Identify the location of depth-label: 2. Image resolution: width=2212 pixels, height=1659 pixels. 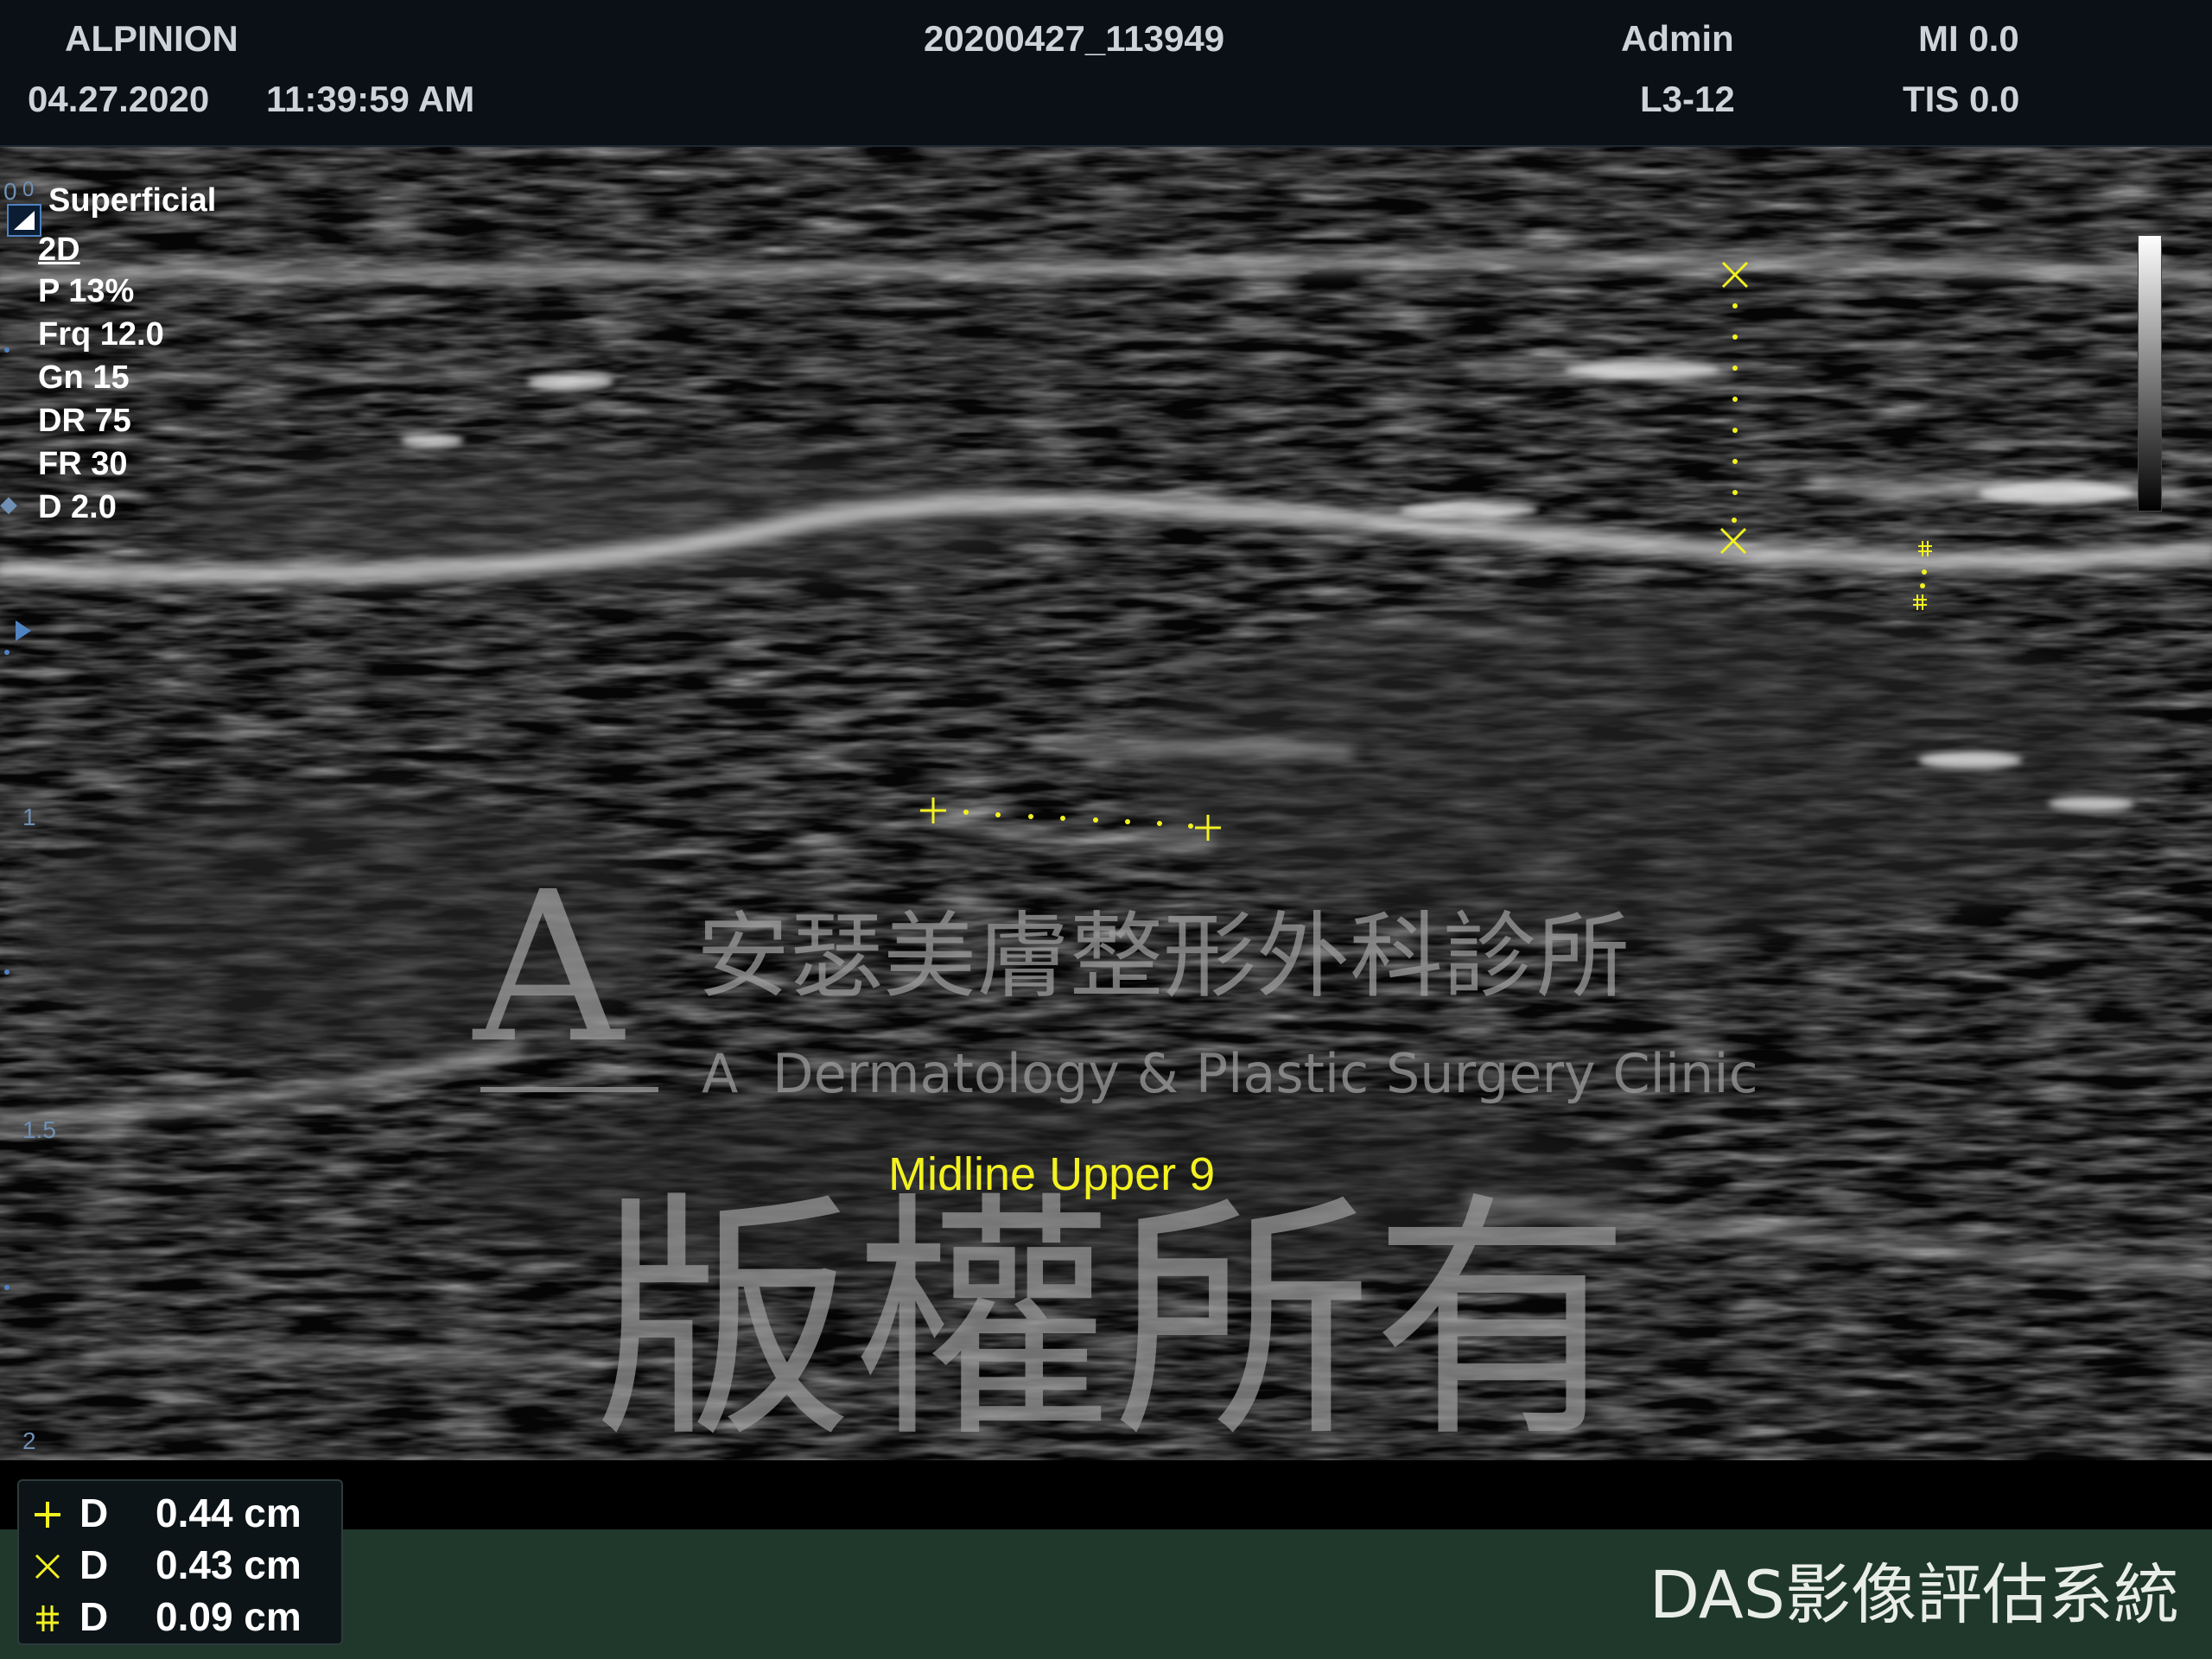
(29, 1440).